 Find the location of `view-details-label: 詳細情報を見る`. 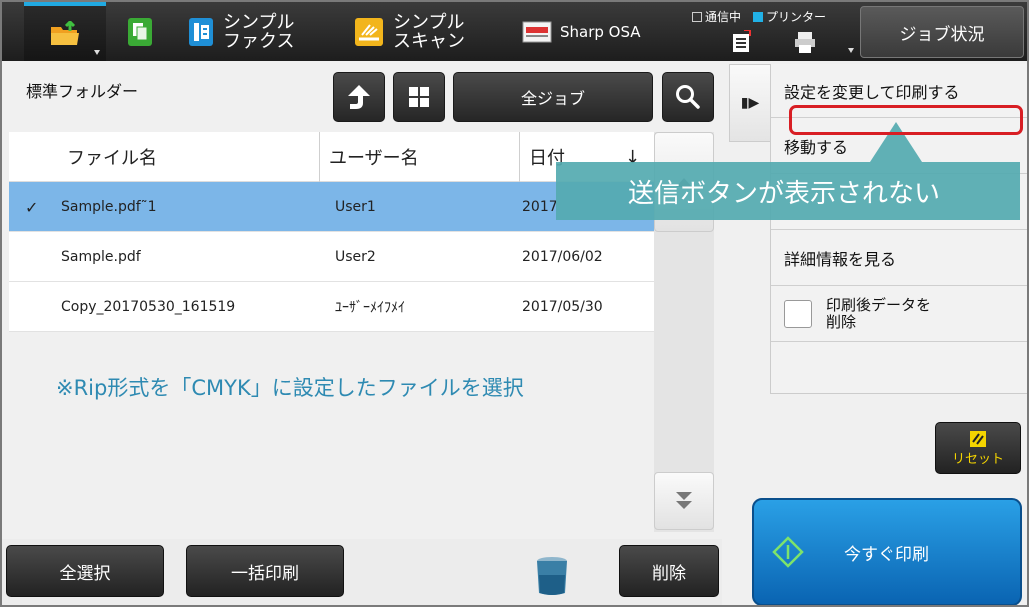

view-details-label: 詳細情報を見る is located at coordinates (840, 259).